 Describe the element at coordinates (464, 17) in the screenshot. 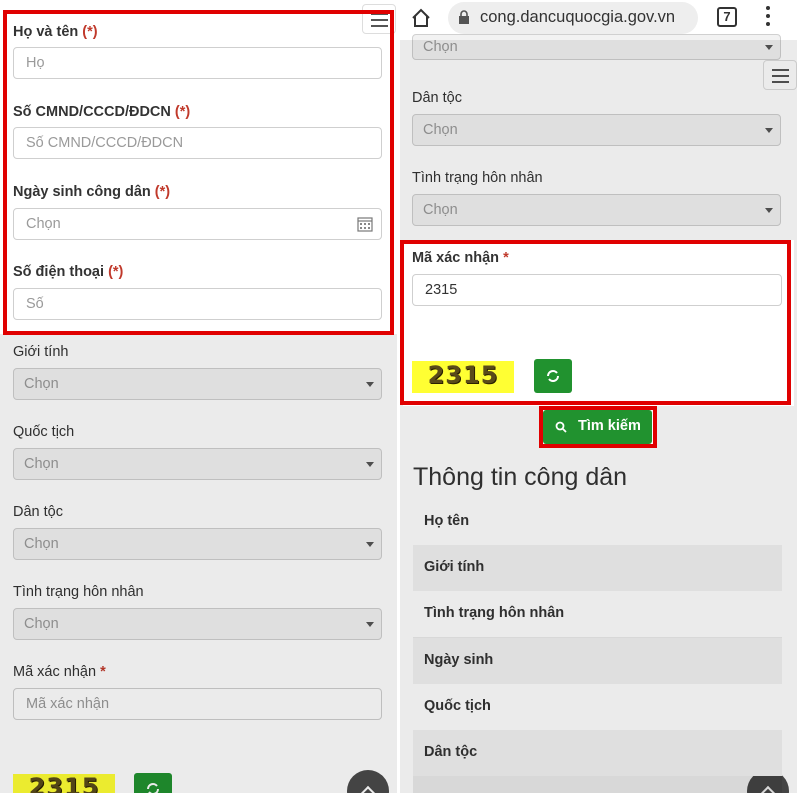

I see `lock-icon` at that location.